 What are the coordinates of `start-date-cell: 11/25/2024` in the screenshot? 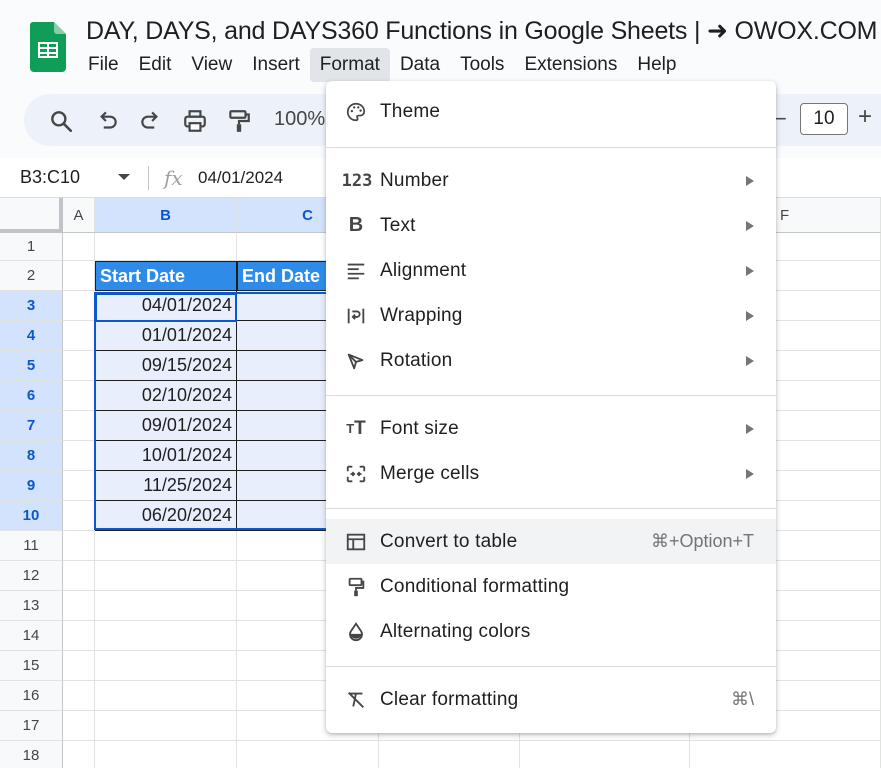 It's located at (166, 486).